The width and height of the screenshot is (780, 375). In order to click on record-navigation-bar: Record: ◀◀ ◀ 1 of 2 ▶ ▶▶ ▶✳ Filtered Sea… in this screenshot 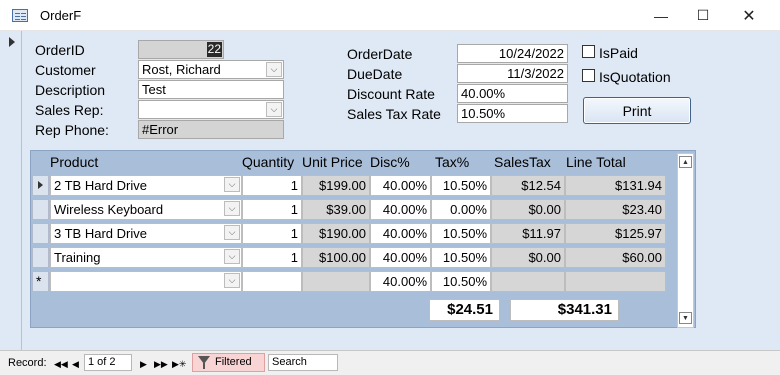, I will do `click(390, 362)`.